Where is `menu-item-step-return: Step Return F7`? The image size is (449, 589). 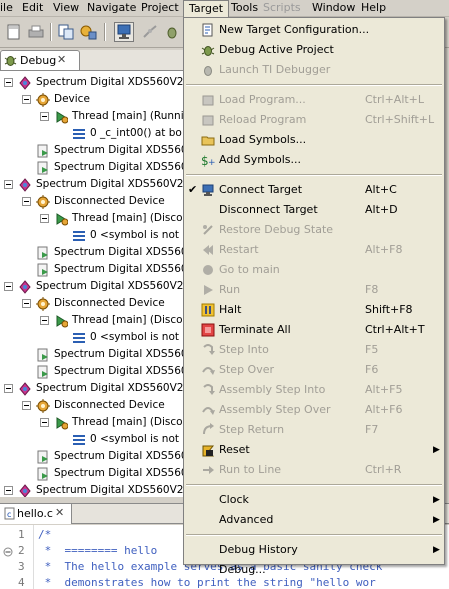
menu-item-step-return: Step Return F7 is located at coordinates (314, 430).